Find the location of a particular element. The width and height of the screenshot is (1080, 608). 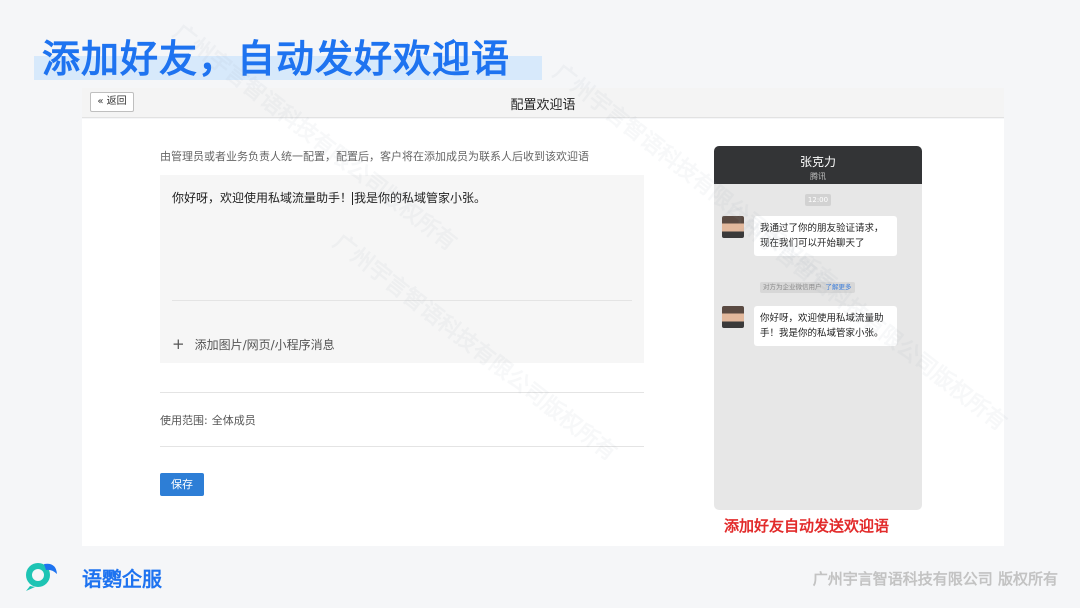

editor-divider is located at coordinates (402, 300).